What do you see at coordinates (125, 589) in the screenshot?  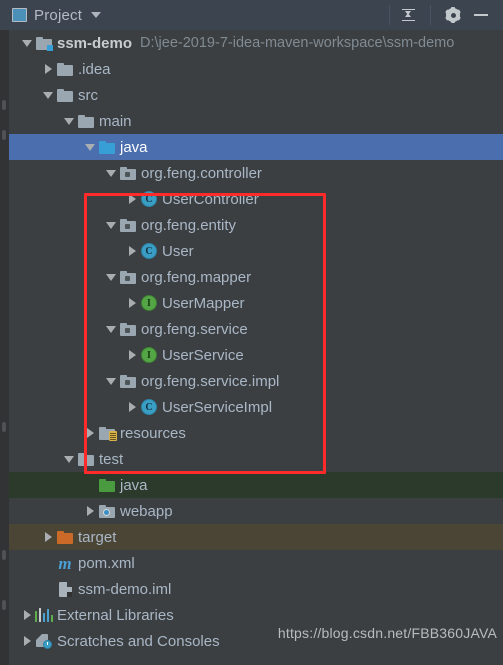 I see `tree-row-label: ssm-demo.iml` at bounding box center [125, 589].